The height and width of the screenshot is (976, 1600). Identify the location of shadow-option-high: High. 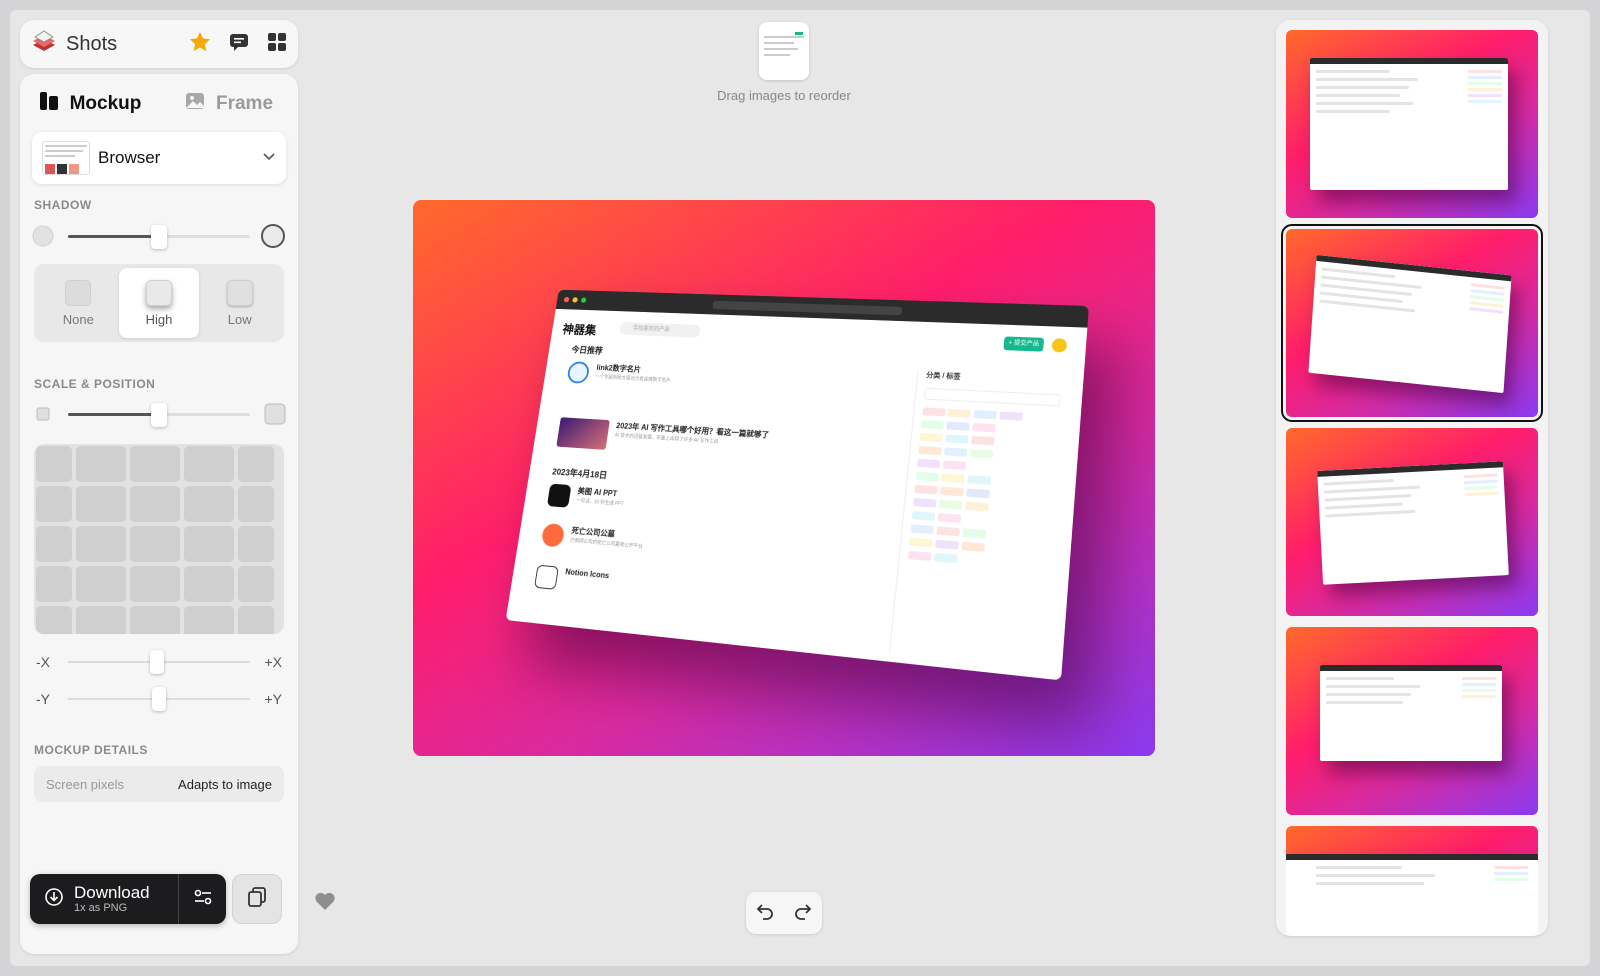
(159, 303).